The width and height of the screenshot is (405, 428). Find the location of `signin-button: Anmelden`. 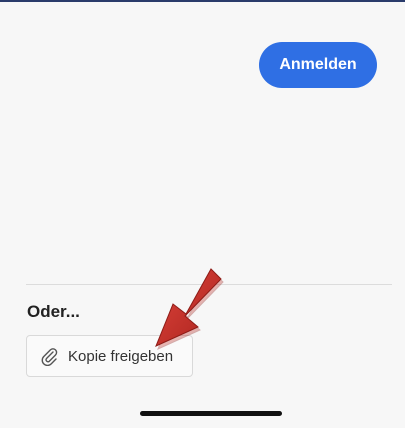

signin-button: Anmelden is located at coordinates (318, 65).